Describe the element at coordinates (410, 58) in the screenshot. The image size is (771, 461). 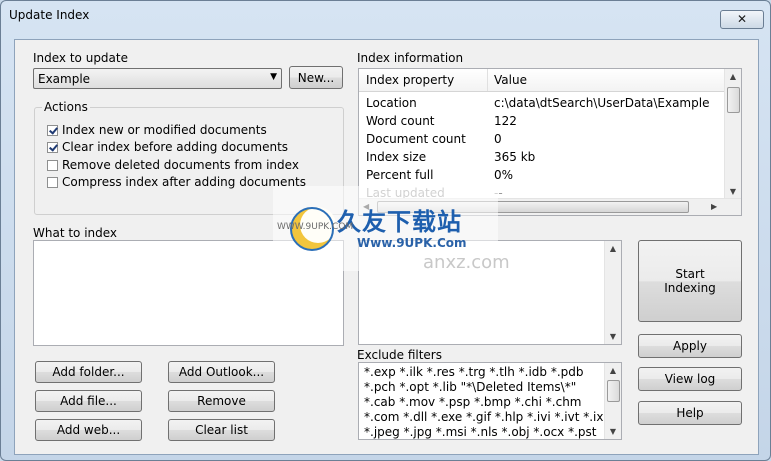
I see `index-information-label: Index information` at that location.